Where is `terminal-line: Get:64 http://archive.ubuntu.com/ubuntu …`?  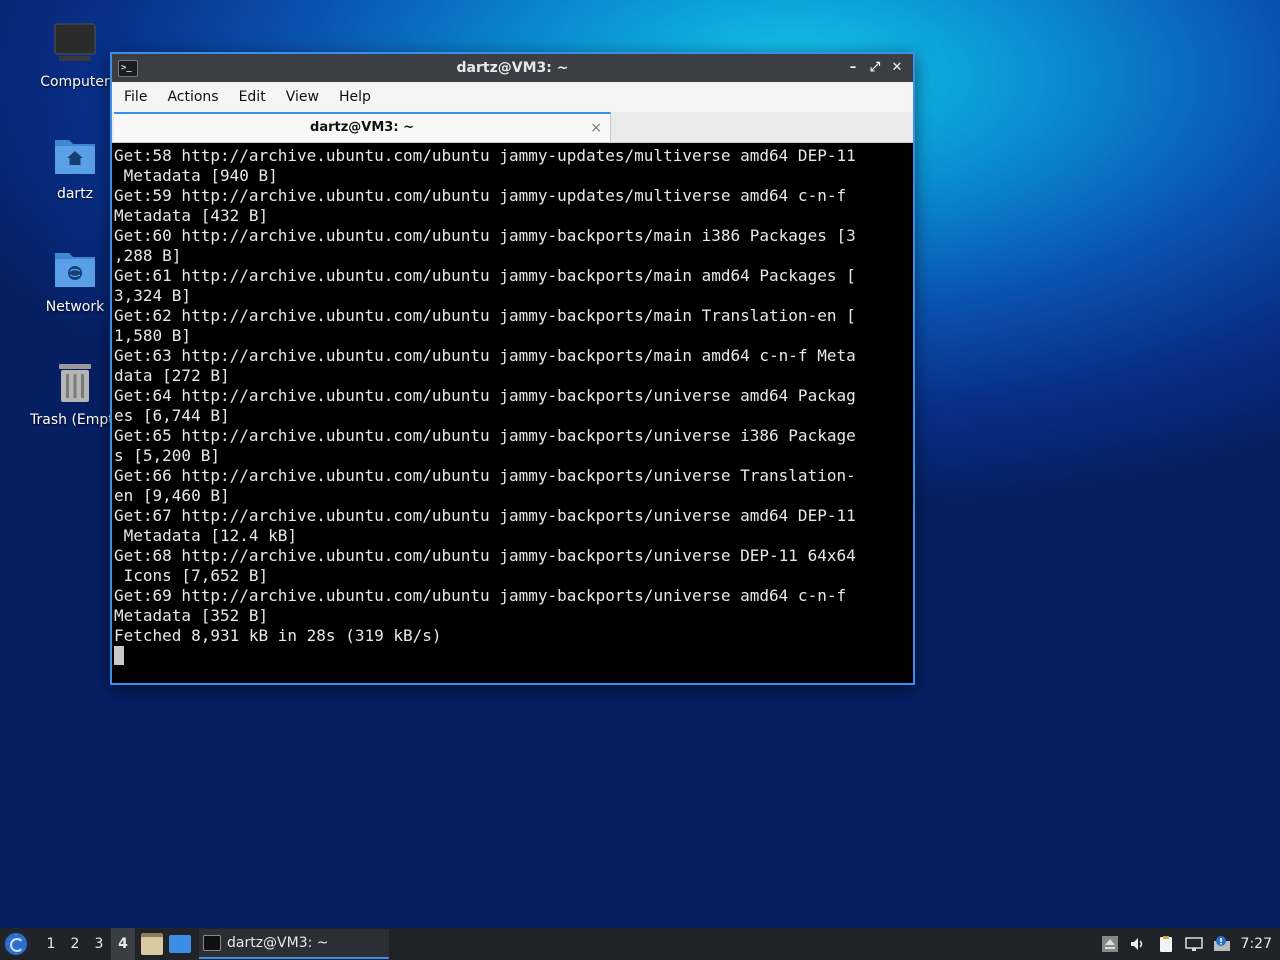
terminal-line: Get:64 http://archive.ubuntu.com/ubuntu … is located at coordinates (485, 395).